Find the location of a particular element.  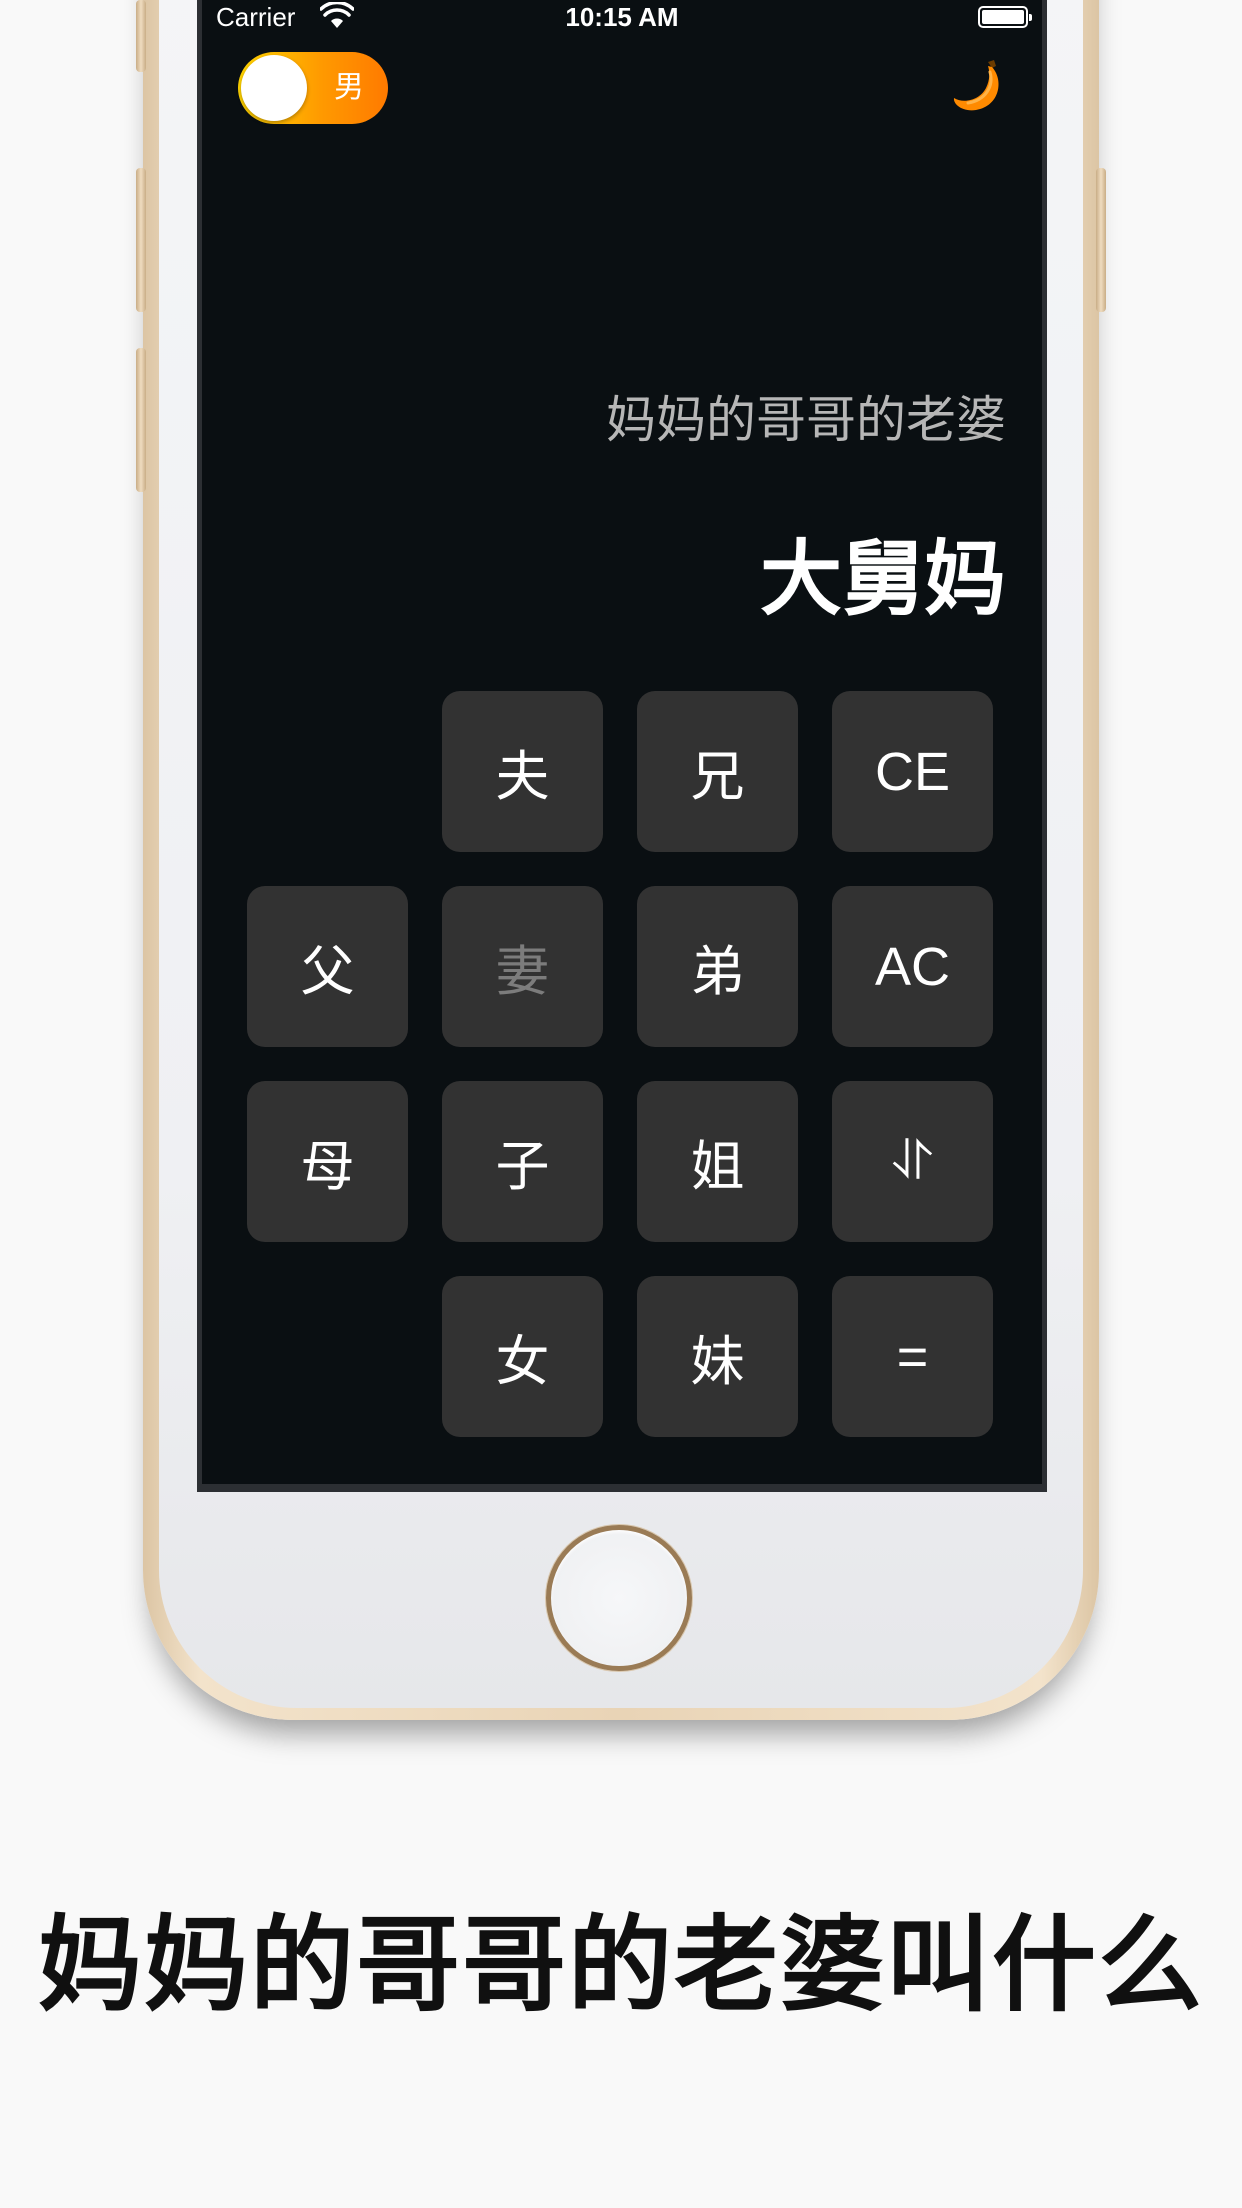

key-father: 父 is located at coordinates (327, 966).